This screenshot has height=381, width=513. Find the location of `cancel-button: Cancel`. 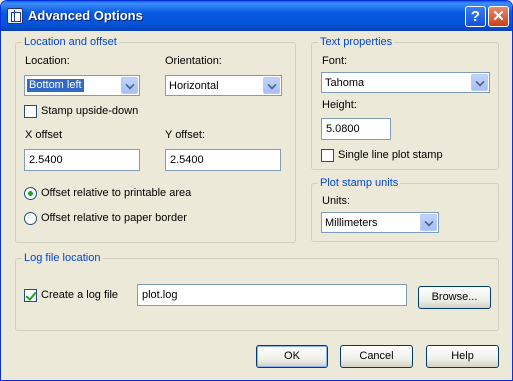

cancel-button: Cancel is located at coordinates (376, 356).